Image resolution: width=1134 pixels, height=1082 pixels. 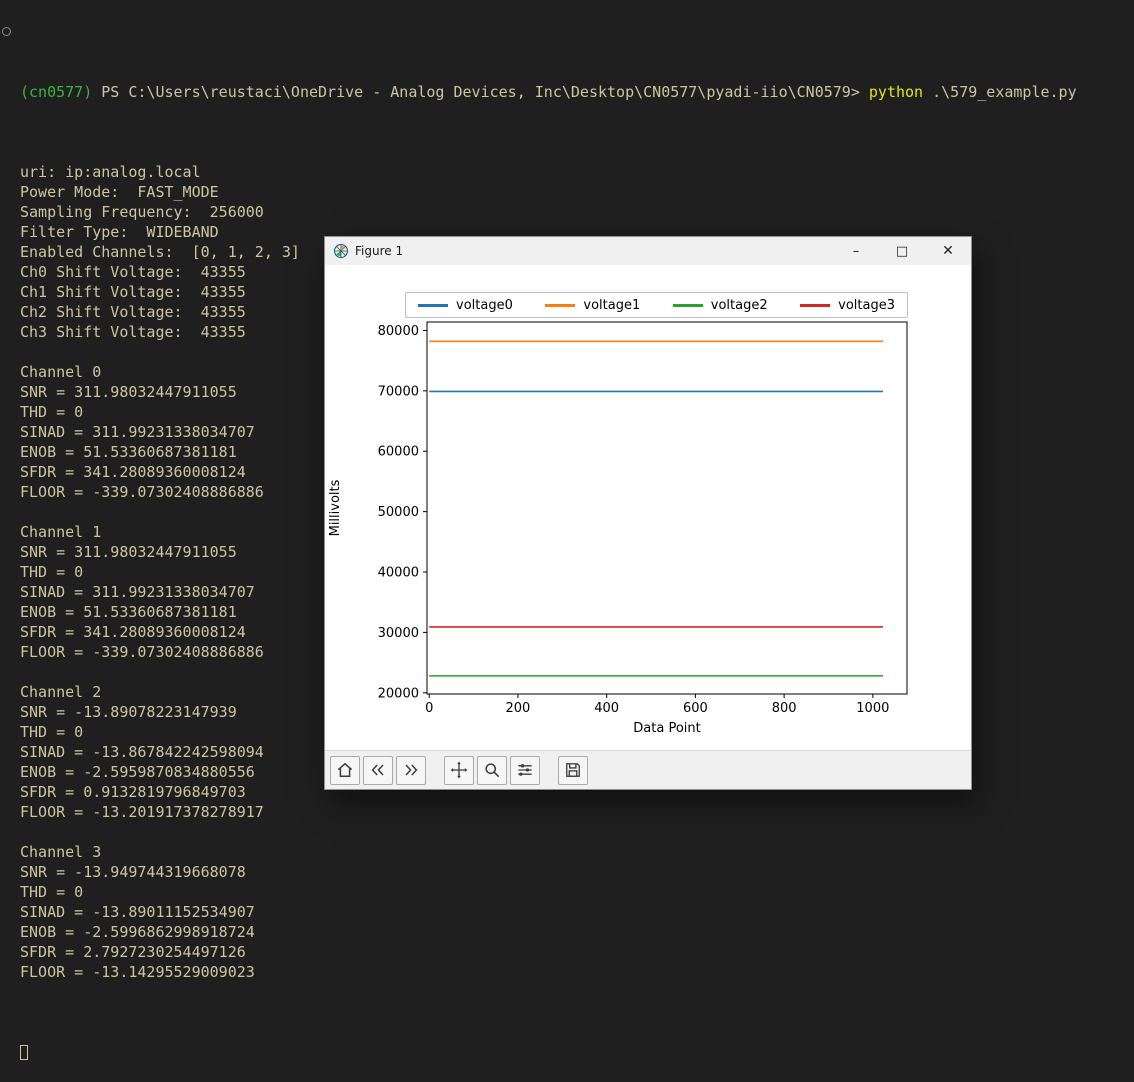 What do you see at coordinates (341, 251) in the screenshot?
I see `matplotlib-icon` at bounding box center [341, 251].